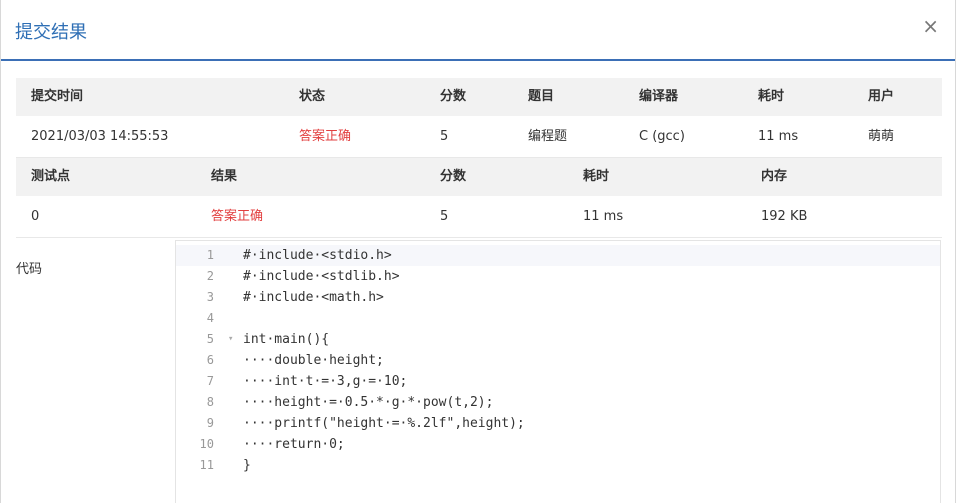 Image resolution: width=956 pixels, height=503 pixels. Describe the element at coordinates (368, 402) in the screenshot. I see `code-text: ····height·=·0.5·*·g·*·pow(t,2);` at that location.